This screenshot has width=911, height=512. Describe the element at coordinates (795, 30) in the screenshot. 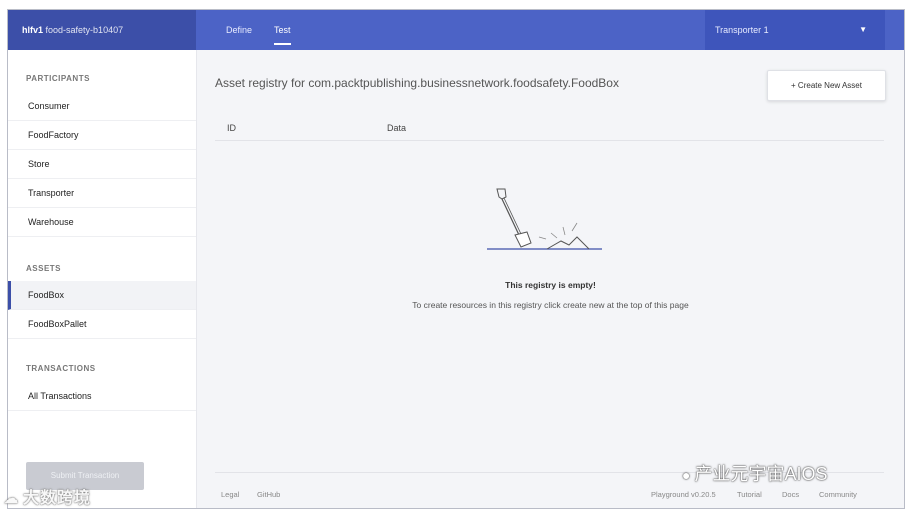

I see `identity-dropdown: Transporter 1 ▼` at that location.